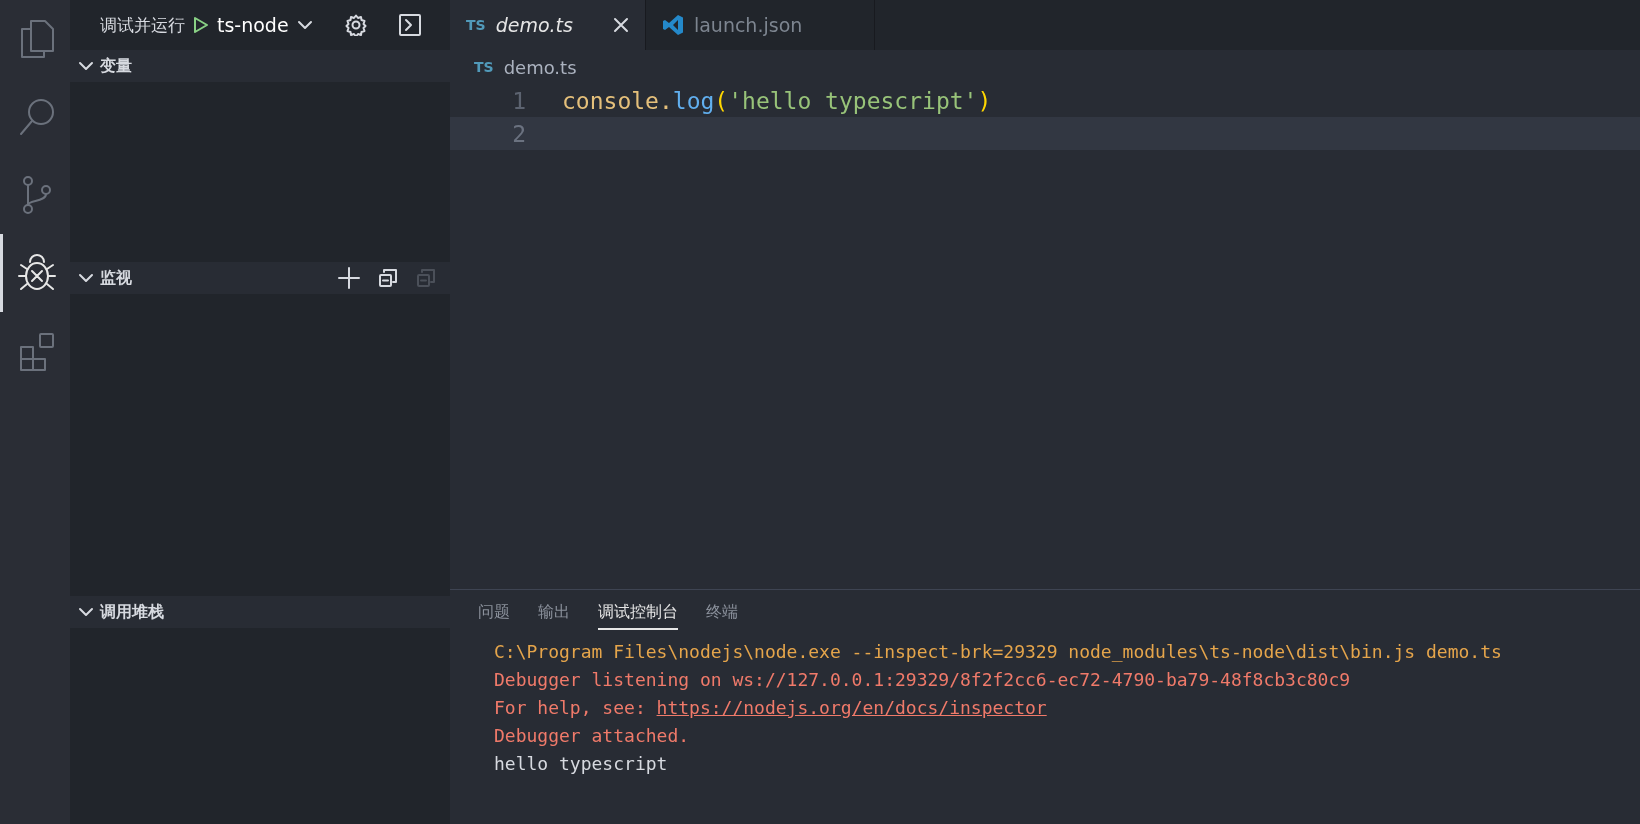 The width and height of the screenshot is (1640, 824). What do you see at coordinates (388, 278) in the screenshot?
I see `collapse-all-icon` at bounding box center [388, 278].